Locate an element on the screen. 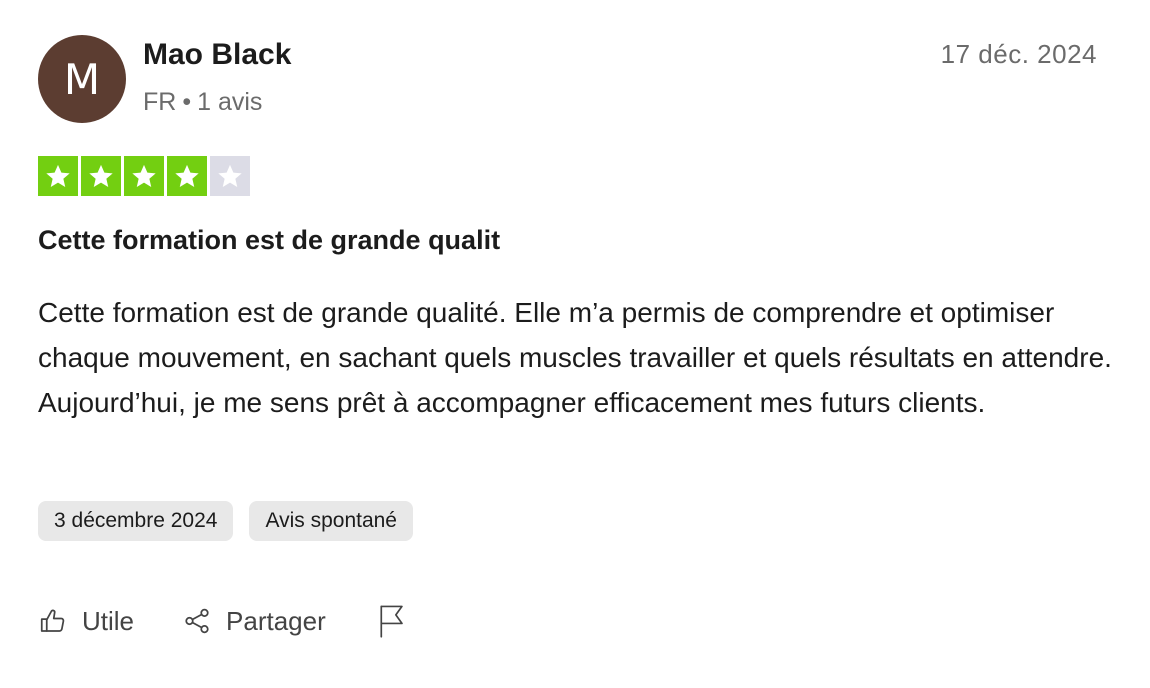 The height and width of the screenshot is (688, 1150). flag-icon is located at coordinates (391, 621).